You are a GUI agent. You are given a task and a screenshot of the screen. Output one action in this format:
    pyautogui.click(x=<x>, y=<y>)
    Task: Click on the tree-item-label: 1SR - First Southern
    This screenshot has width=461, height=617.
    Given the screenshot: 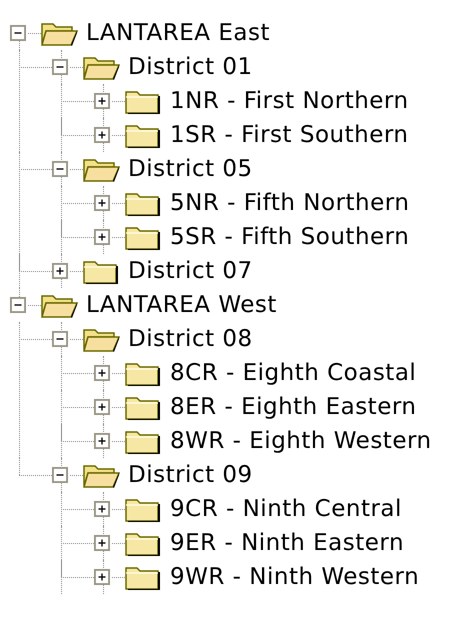 What is the action you would take?
    pyautogui.click(x=289, y=135)
    